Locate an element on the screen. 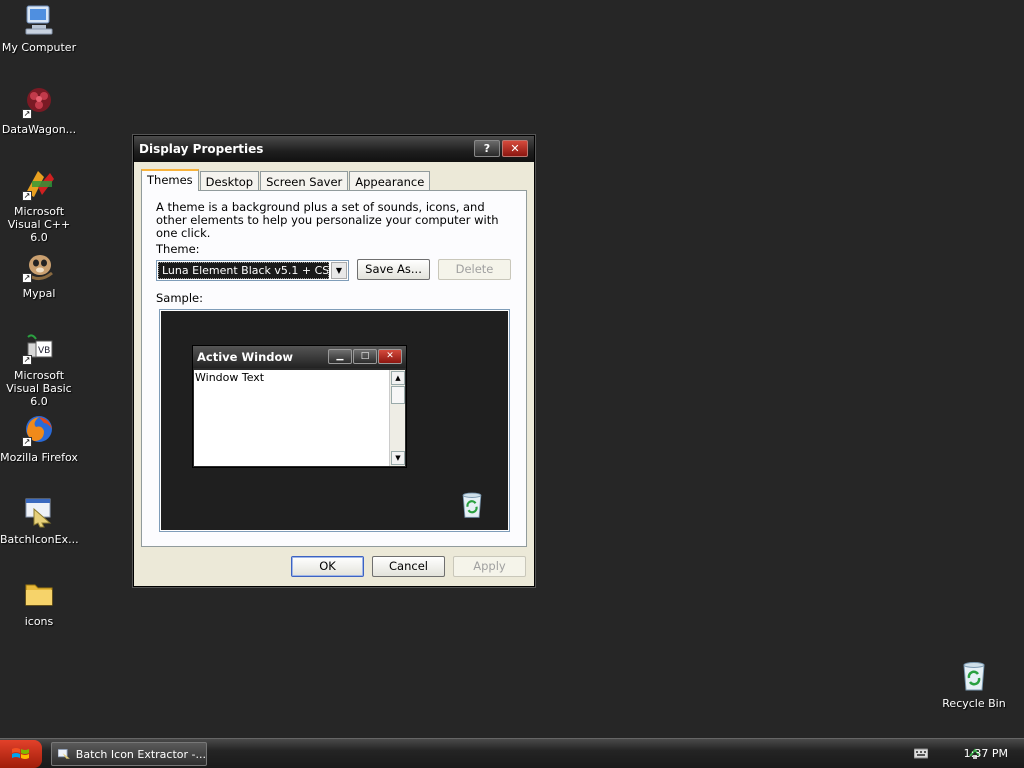 This screenshot has height=768, width=1024. system-tray: 1:37 PM is located at coordinates (954, 753).